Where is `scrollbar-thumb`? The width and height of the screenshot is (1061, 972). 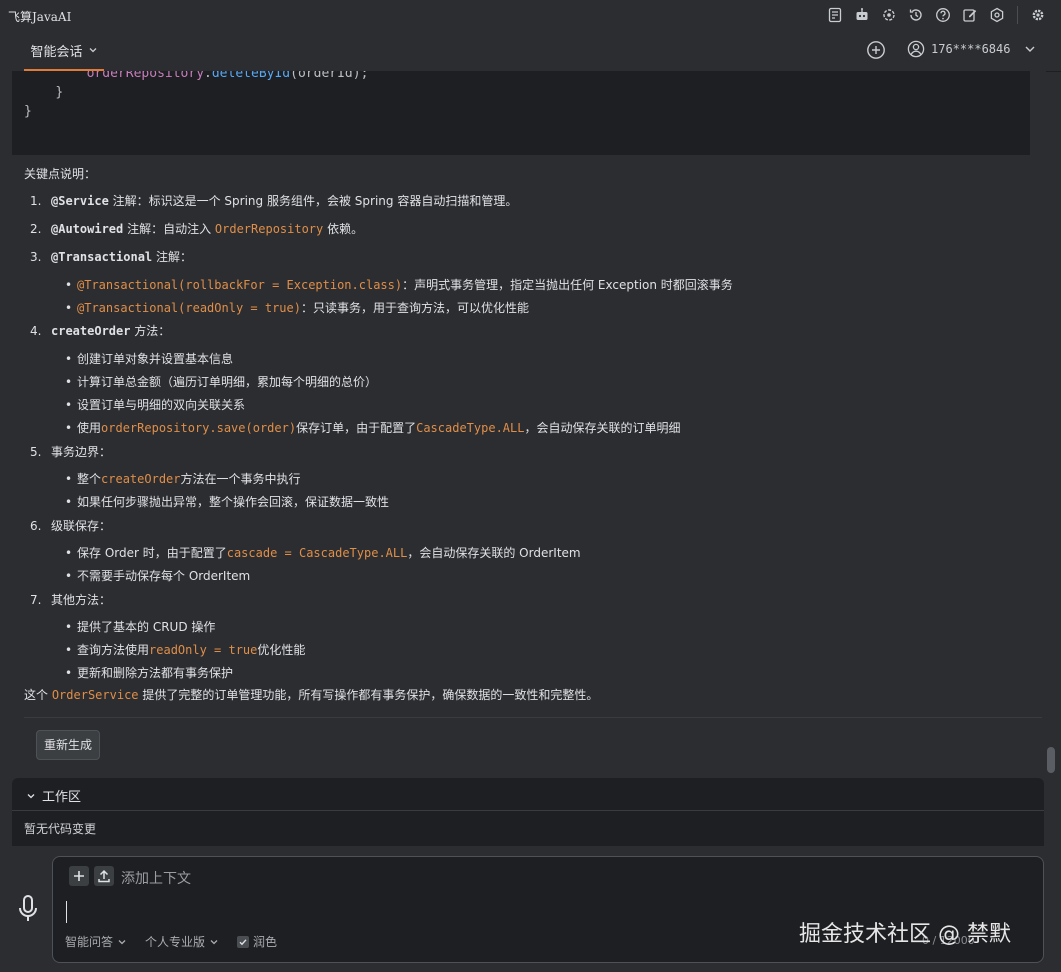 scrollbar-thumb is located at coordinates (1051, 760).